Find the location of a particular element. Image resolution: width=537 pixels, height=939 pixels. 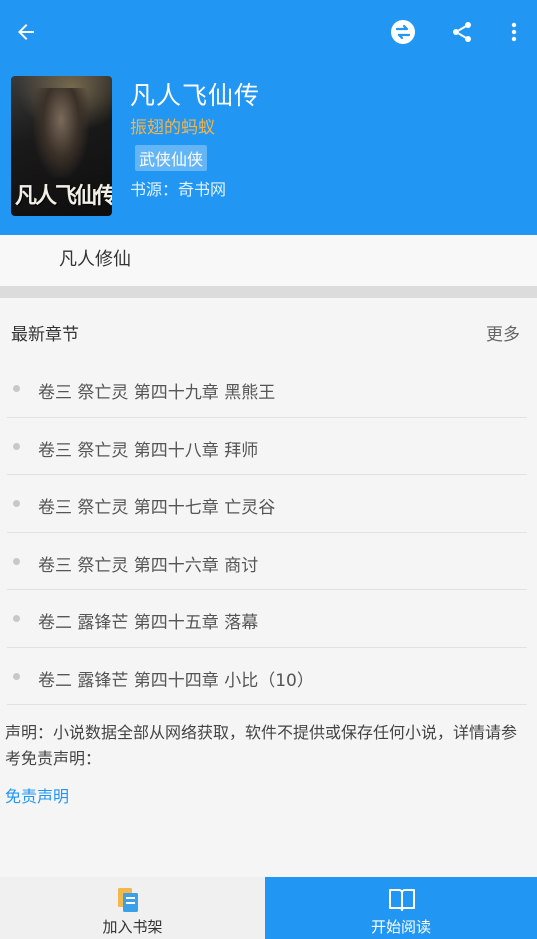

chapter-item: 卷三 祭亡灵 第四十七章 亡灵谷 is located at coordinates (267, 504).